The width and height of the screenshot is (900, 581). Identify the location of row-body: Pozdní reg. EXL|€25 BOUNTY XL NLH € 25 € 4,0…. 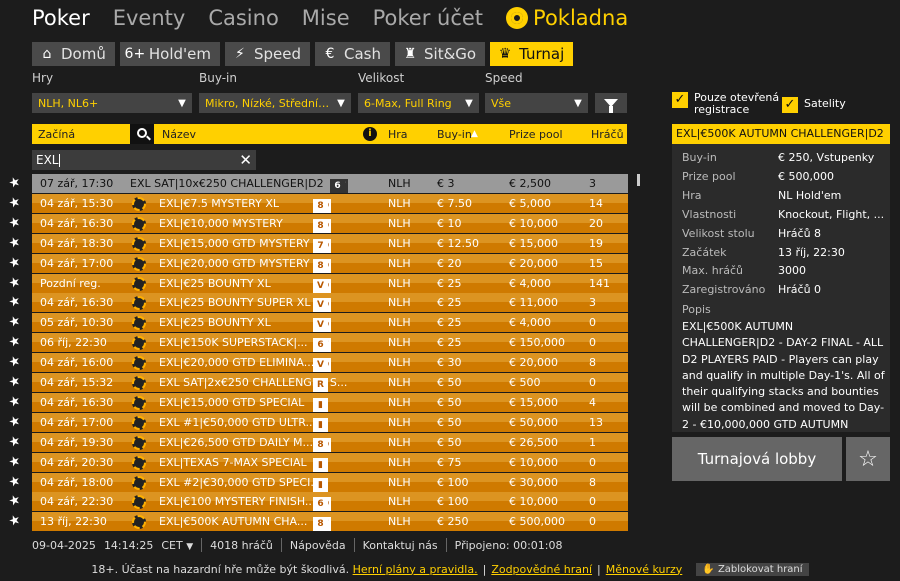
(330, 283).